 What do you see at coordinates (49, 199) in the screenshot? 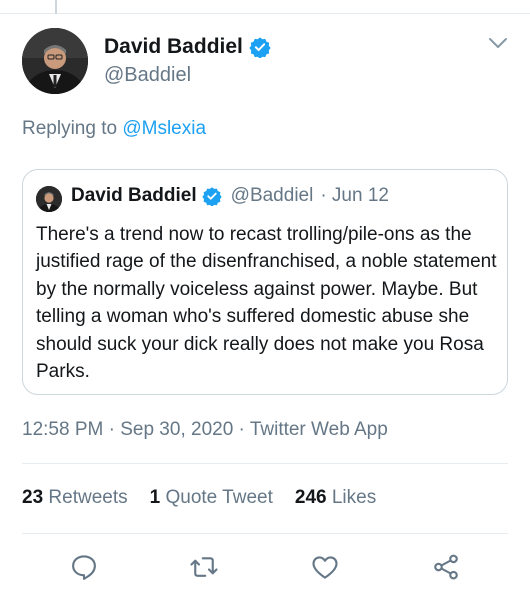
I see `quoted-avatar` at bounding box center [49, 199].